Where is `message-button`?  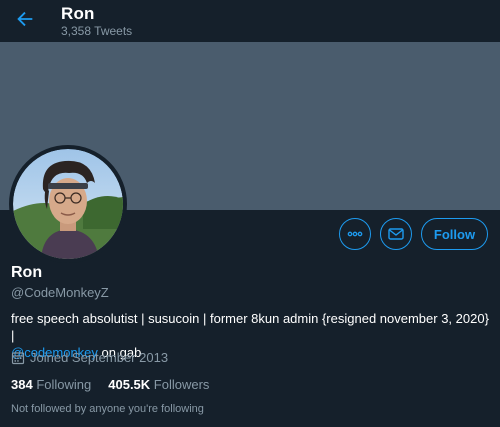
message-button is located at coordinates (396, 234).